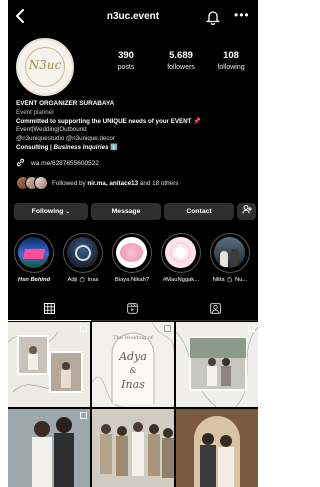 This screenshot has height=487, width=320. I want to click on add-person-button, so click(246, 211).